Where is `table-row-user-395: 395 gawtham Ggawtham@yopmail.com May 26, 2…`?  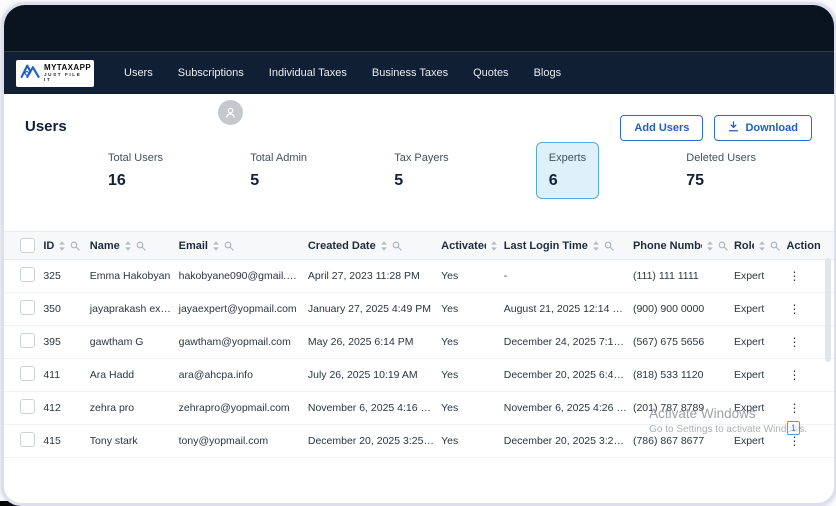
table-row-user-395: 395 gawtham Ggawtham@yopmail.com May 26, 2… is located at coordinates (419, 342).